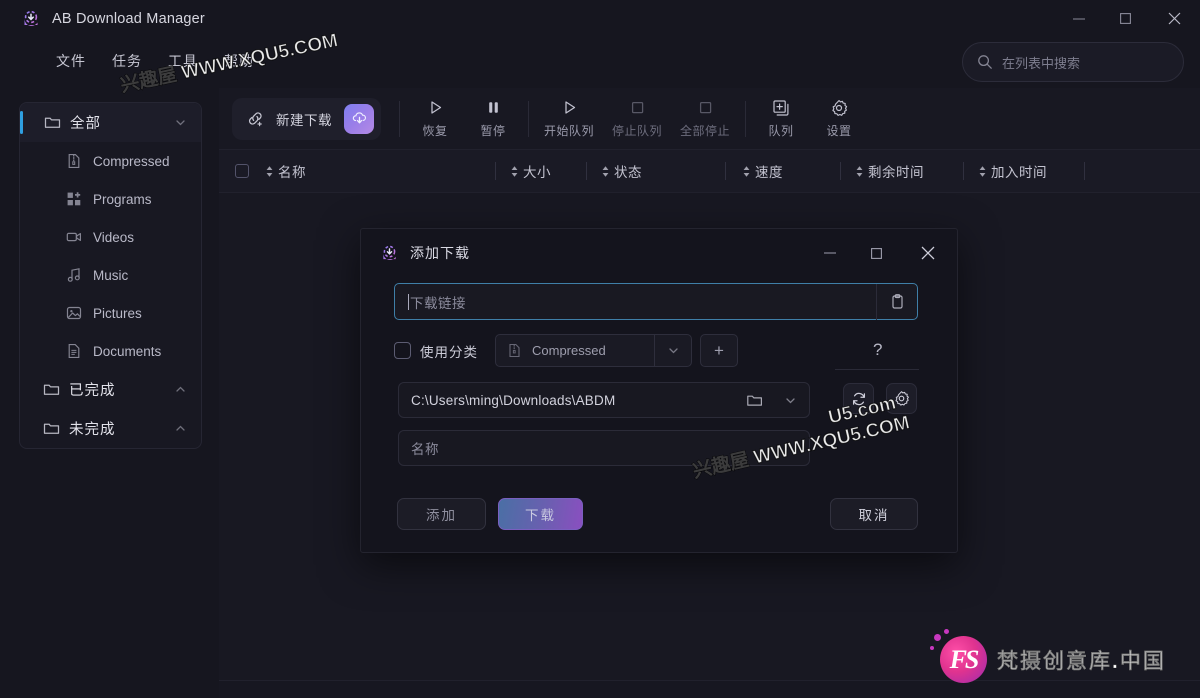 The width and height of the screenshot is (1200, 698). What do you see at coordinates (127, 351) in the screenshot?
I see `sidebar-label-documents: Documents` at bounding box center [127, 351].